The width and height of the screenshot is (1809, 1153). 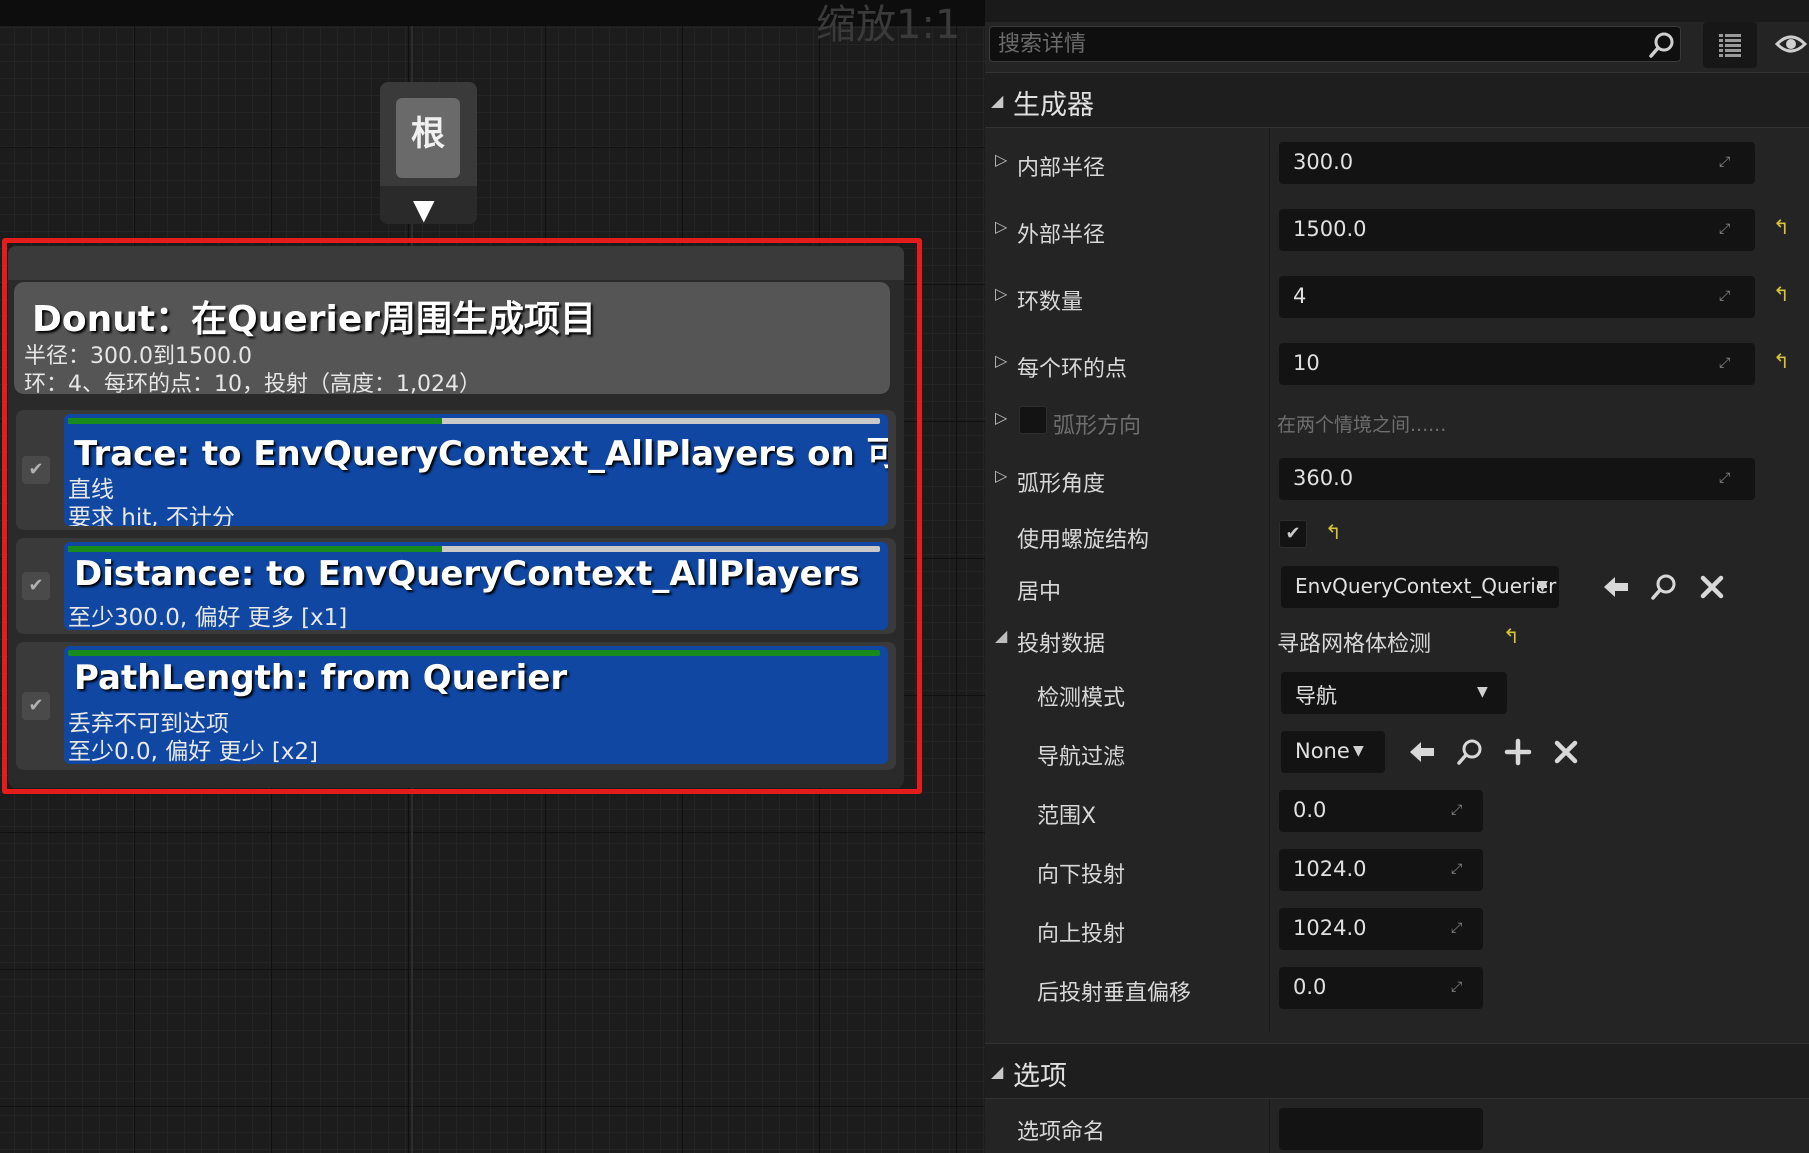 I want to click on field-value: 4, so click(x=1300, y=296).